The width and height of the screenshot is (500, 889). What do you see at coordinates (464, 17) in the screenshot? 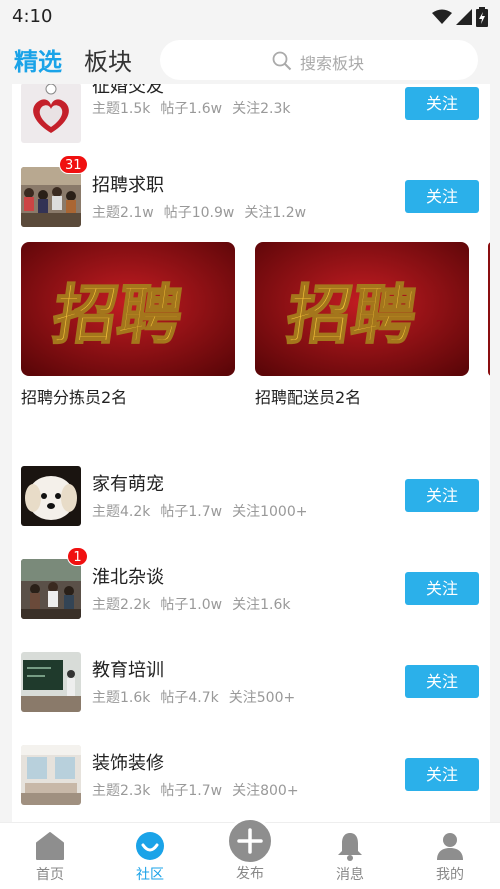
I see `signal-icon` at bounding box center [464, 17].